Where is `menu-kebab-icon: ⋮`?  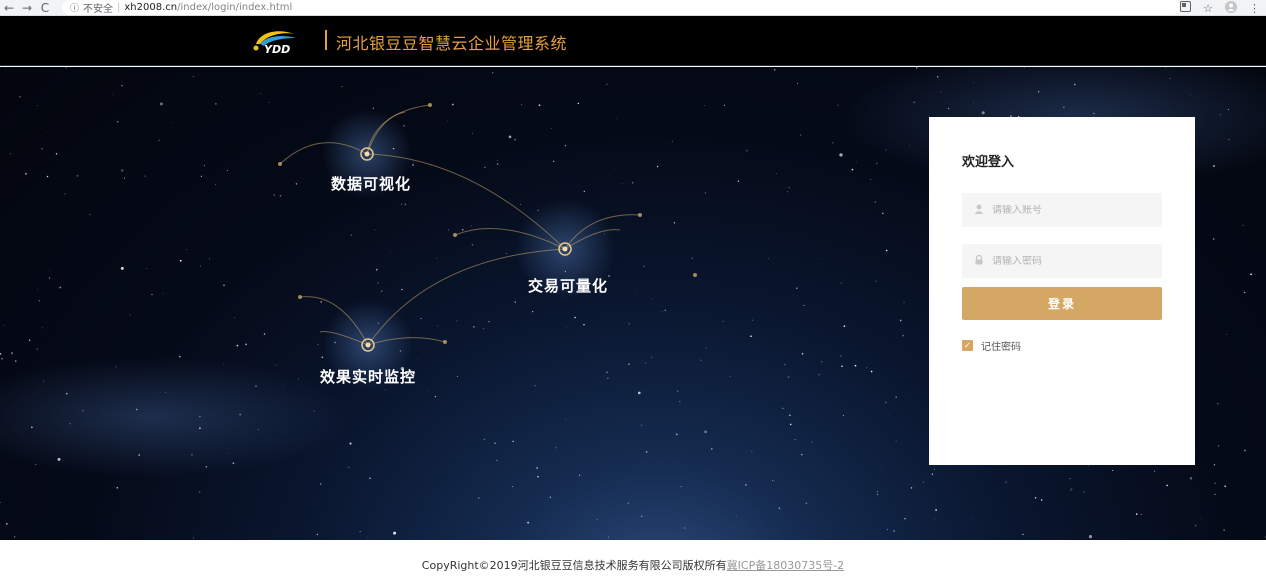 menu-kebab-icon: ⋮ is located at coordinates (1254, 8).